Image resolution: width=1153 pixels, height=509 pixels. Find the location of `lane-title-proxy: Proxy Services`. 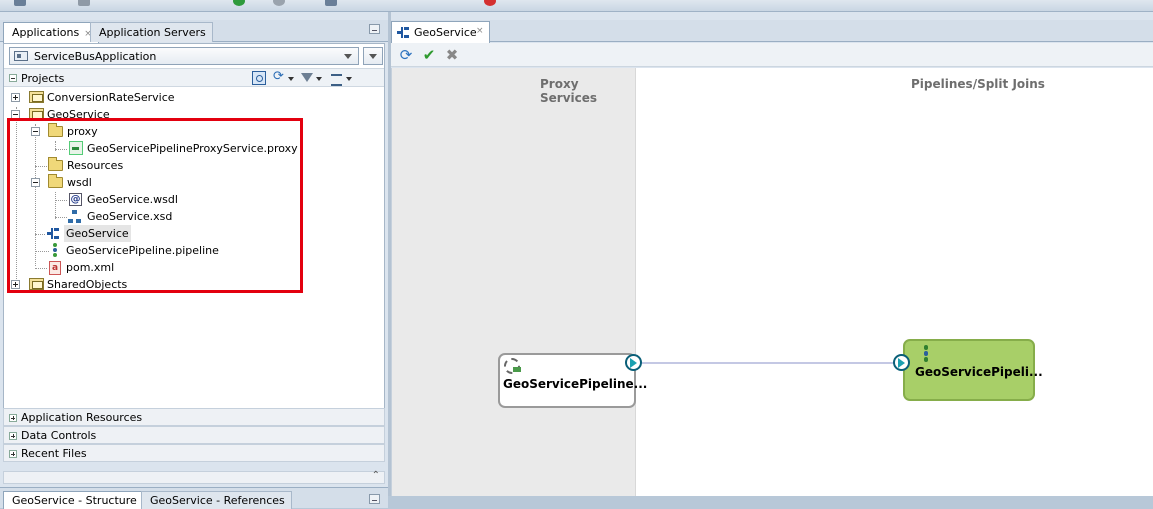

lane-title-proxy: Proxy Services is located at coordinates (569, 91).